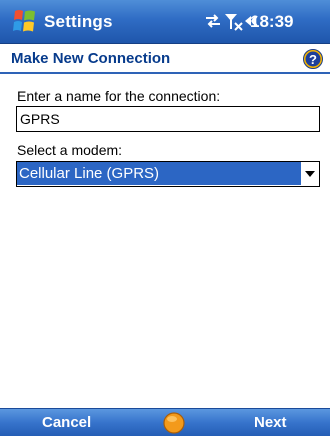 The width and height of the screenshot is (330, 436). I want to click on modem-label: Select a modem:, so click(70, 150).